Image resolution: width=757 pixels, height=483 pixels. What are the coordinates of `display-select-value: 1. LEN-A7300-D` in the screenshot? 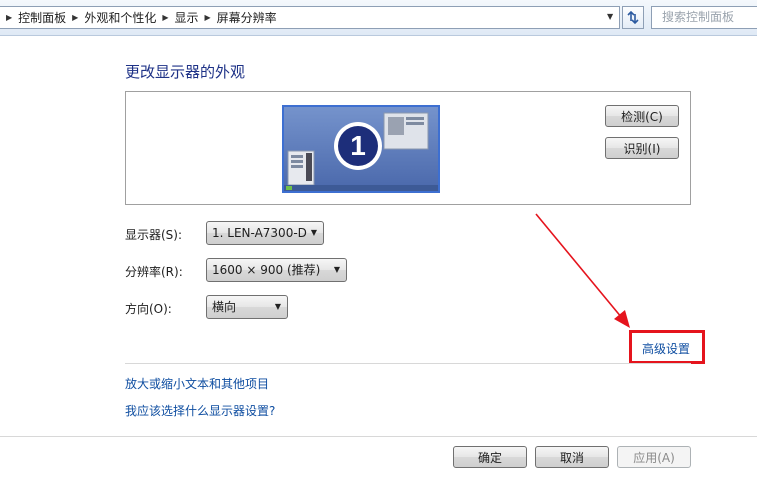 It's located at (259, 233).